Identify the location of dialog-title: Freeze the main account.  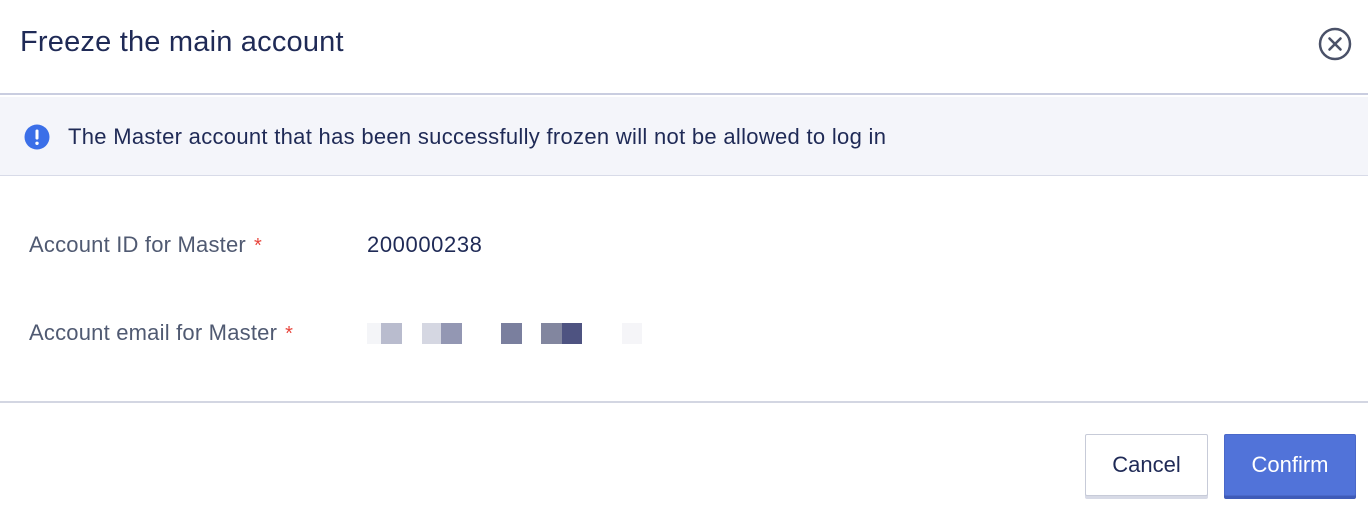
(182, 42).